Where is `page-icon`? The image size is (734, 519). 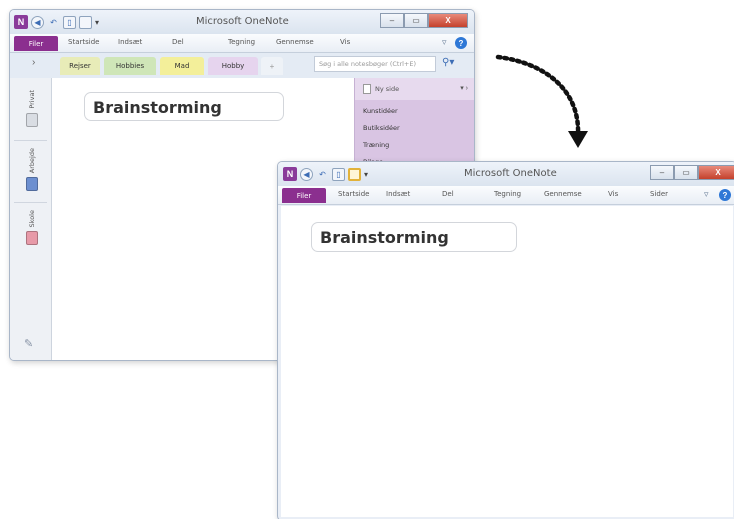 page-icon is located at coordinates (367, 89).